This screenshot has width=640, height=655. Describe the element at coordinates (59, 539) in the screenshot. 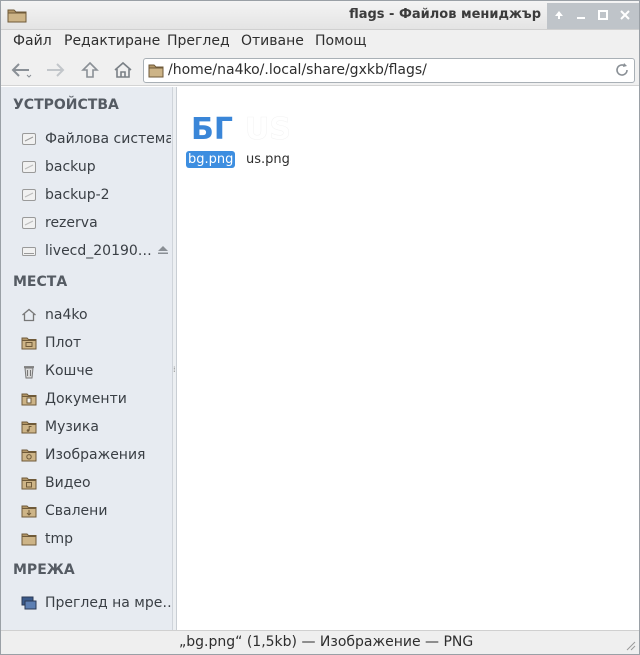

I see `sidebar-item-label: tmp` at that location.